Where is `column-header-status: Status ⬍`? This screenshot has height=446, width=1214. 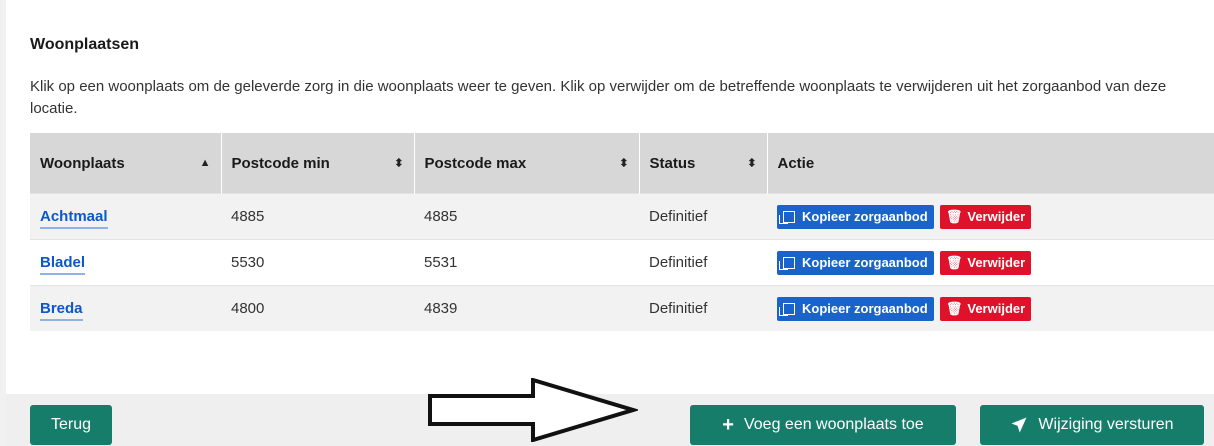 column-header-status: Status ⬍ is located at coordinates (703, 163).